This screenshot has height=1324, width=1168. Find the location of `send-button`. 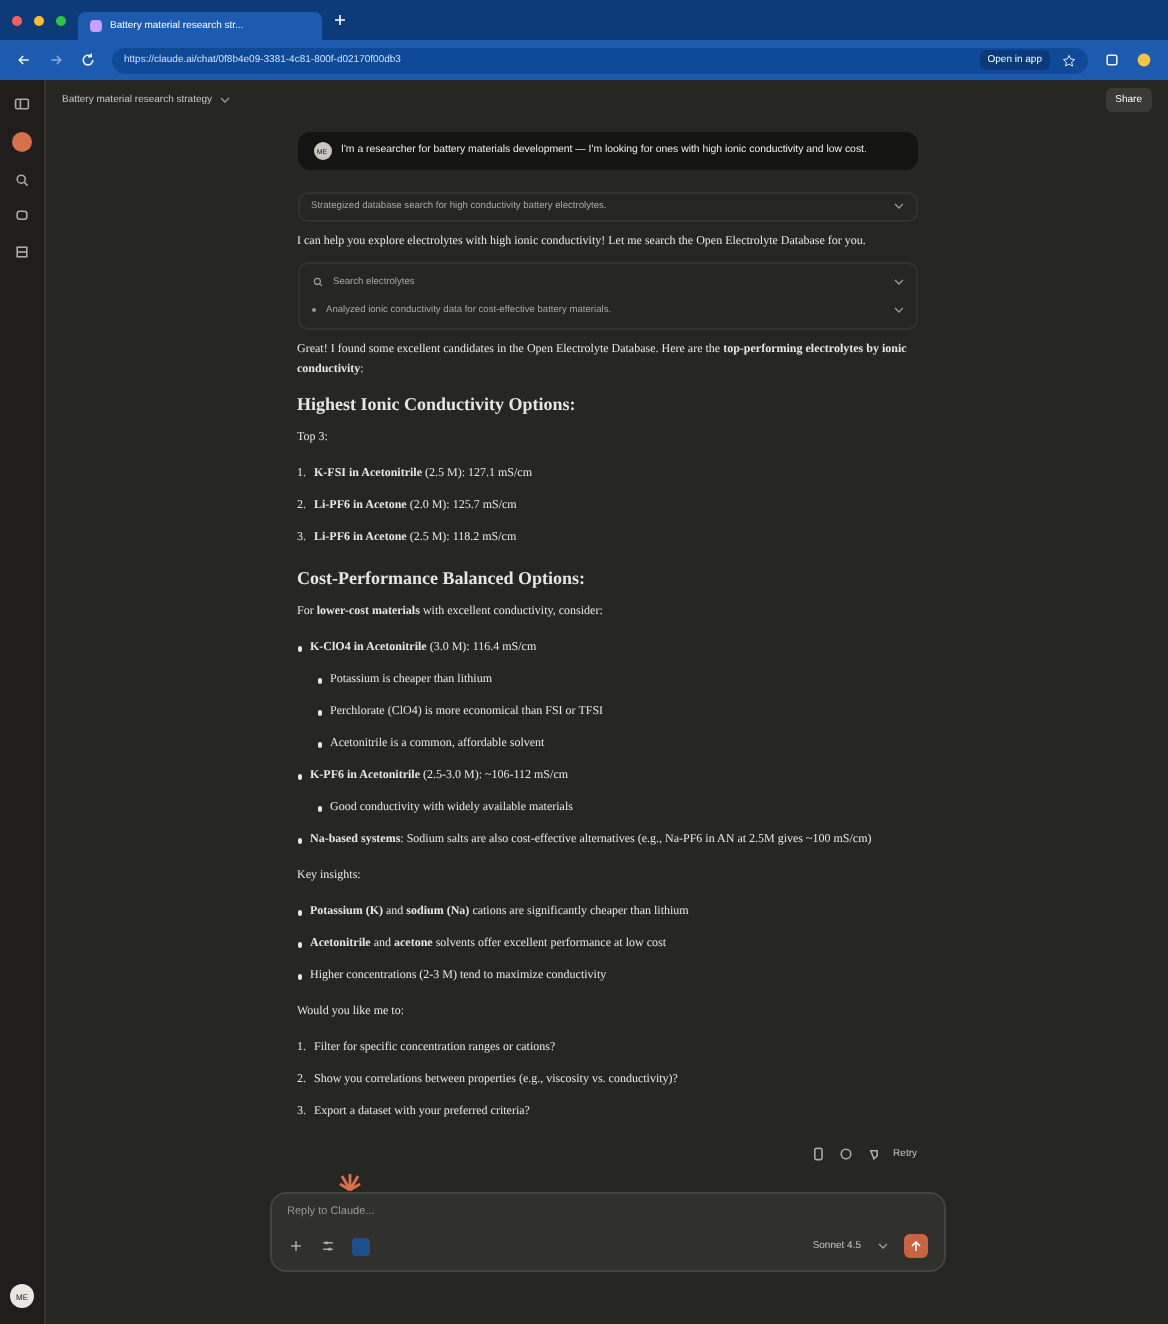

send-button is located at coordinates (915, 1246).